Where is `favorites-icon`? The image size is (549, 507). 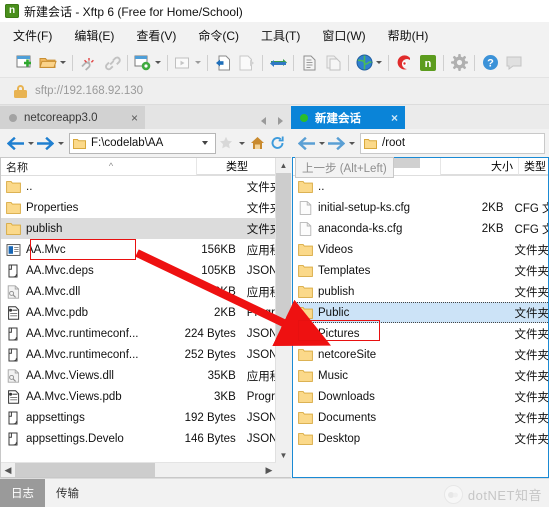
favorites-icon is located at coordinates (226, 143).